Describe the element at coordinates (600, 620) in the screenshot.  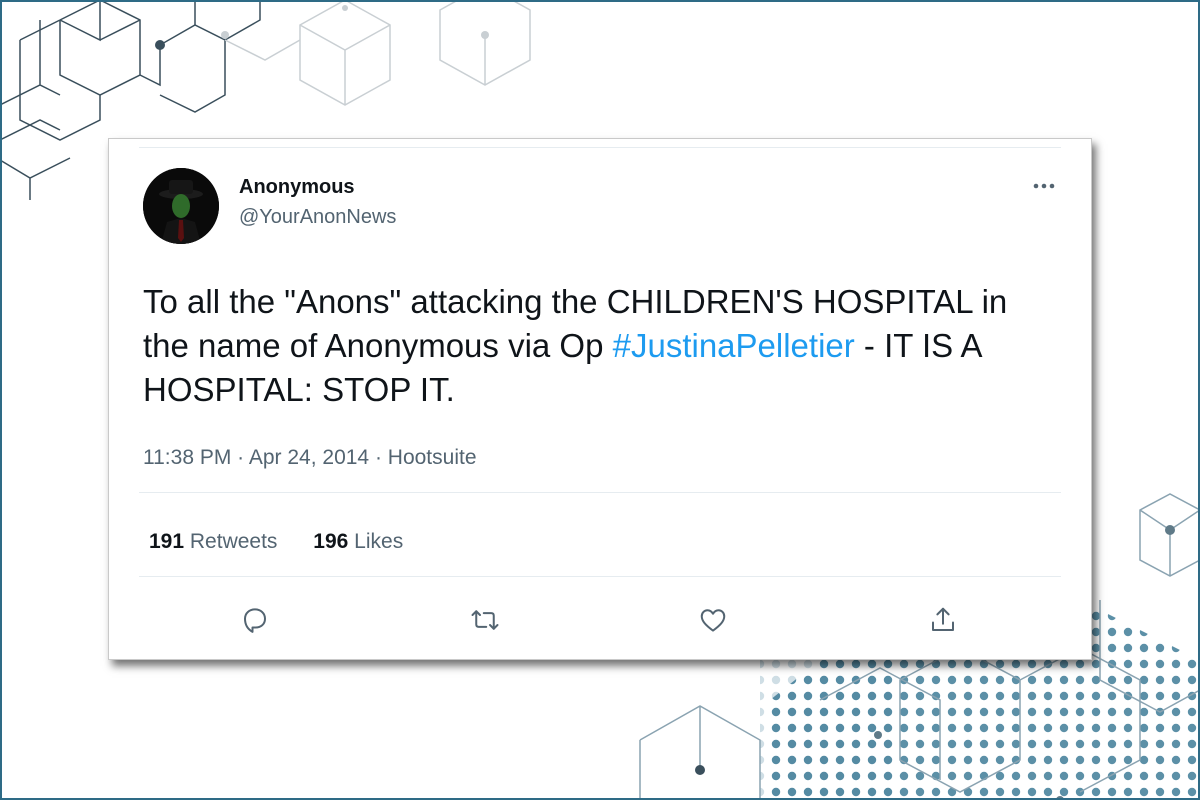
I see `tweet-actions` at that location.